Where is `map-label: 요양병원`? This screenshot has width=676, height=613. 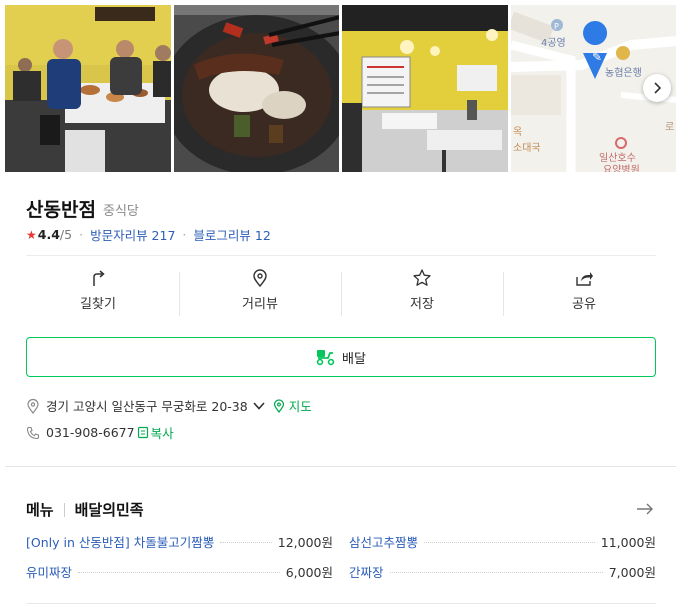
map-label: 요양병원 is located at coordinates (621, 168).